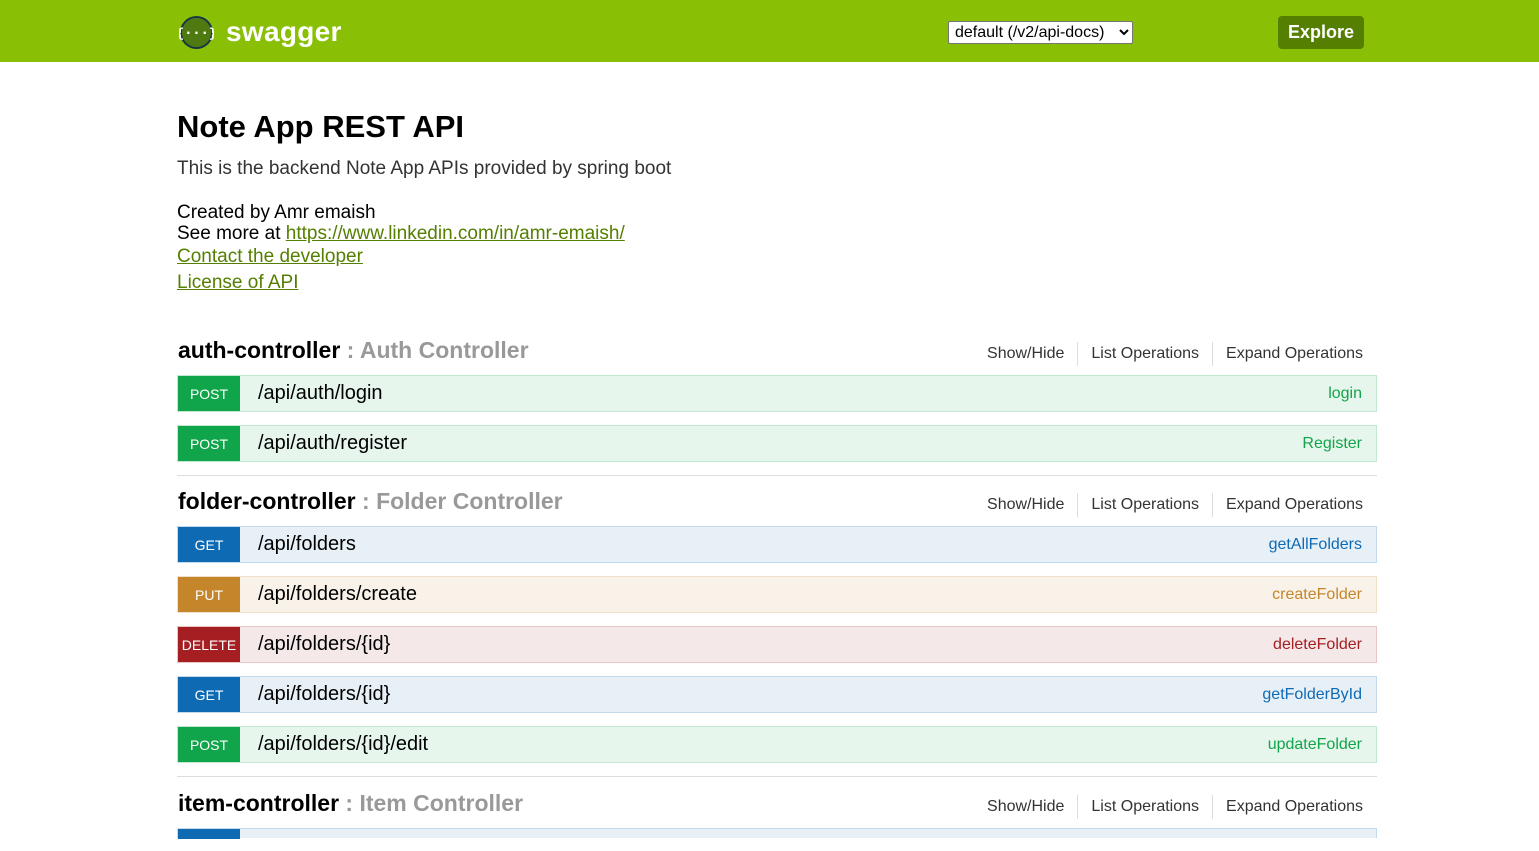  I want to click on operation-nickname: deleteFolder, so click(1317, 645).